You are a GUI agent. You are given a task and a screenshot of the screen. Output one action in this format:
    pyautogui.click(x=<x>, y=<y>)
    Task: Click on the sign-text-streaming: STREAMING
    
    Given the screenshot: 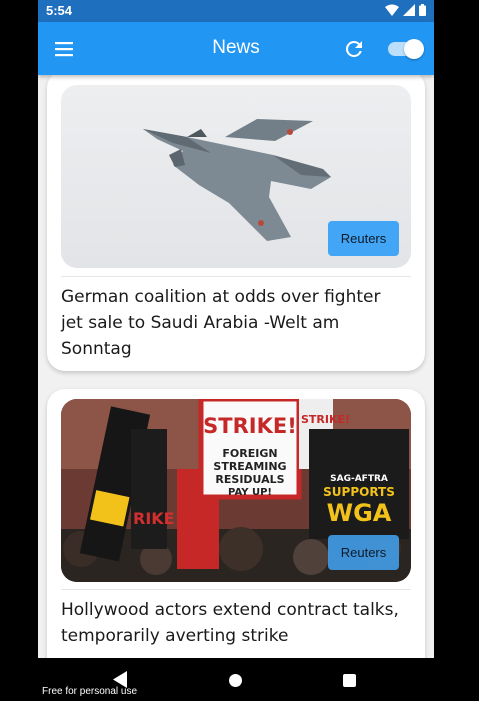 What is the action you would take?
    pyautogui.click(x=249, y=466)
    